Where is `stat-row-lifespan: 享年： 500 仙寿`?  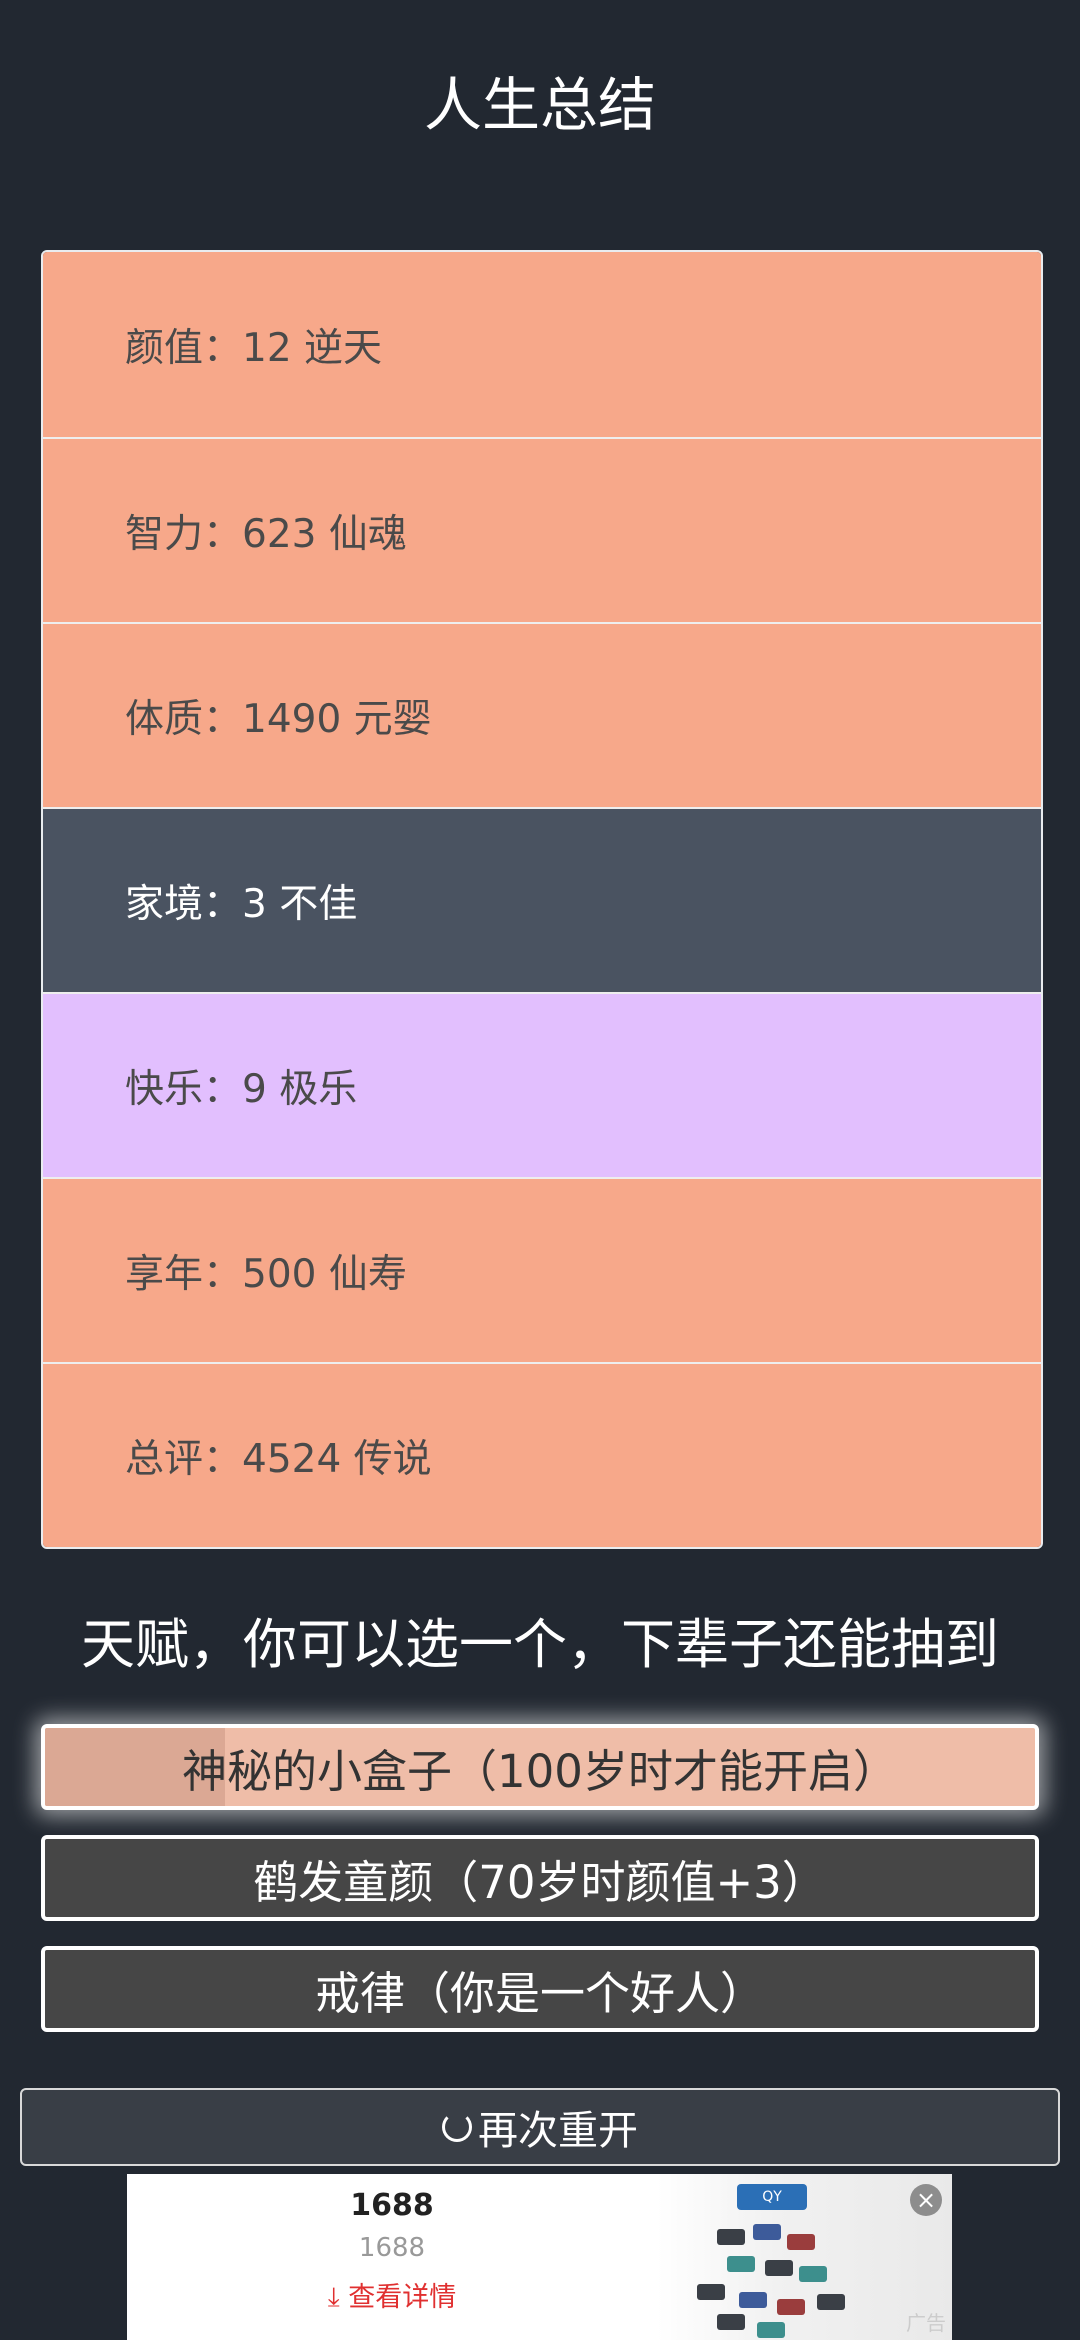
stat-row-lifespan: 享年： 500 仙寿 is located at coordinates (542, 1269).